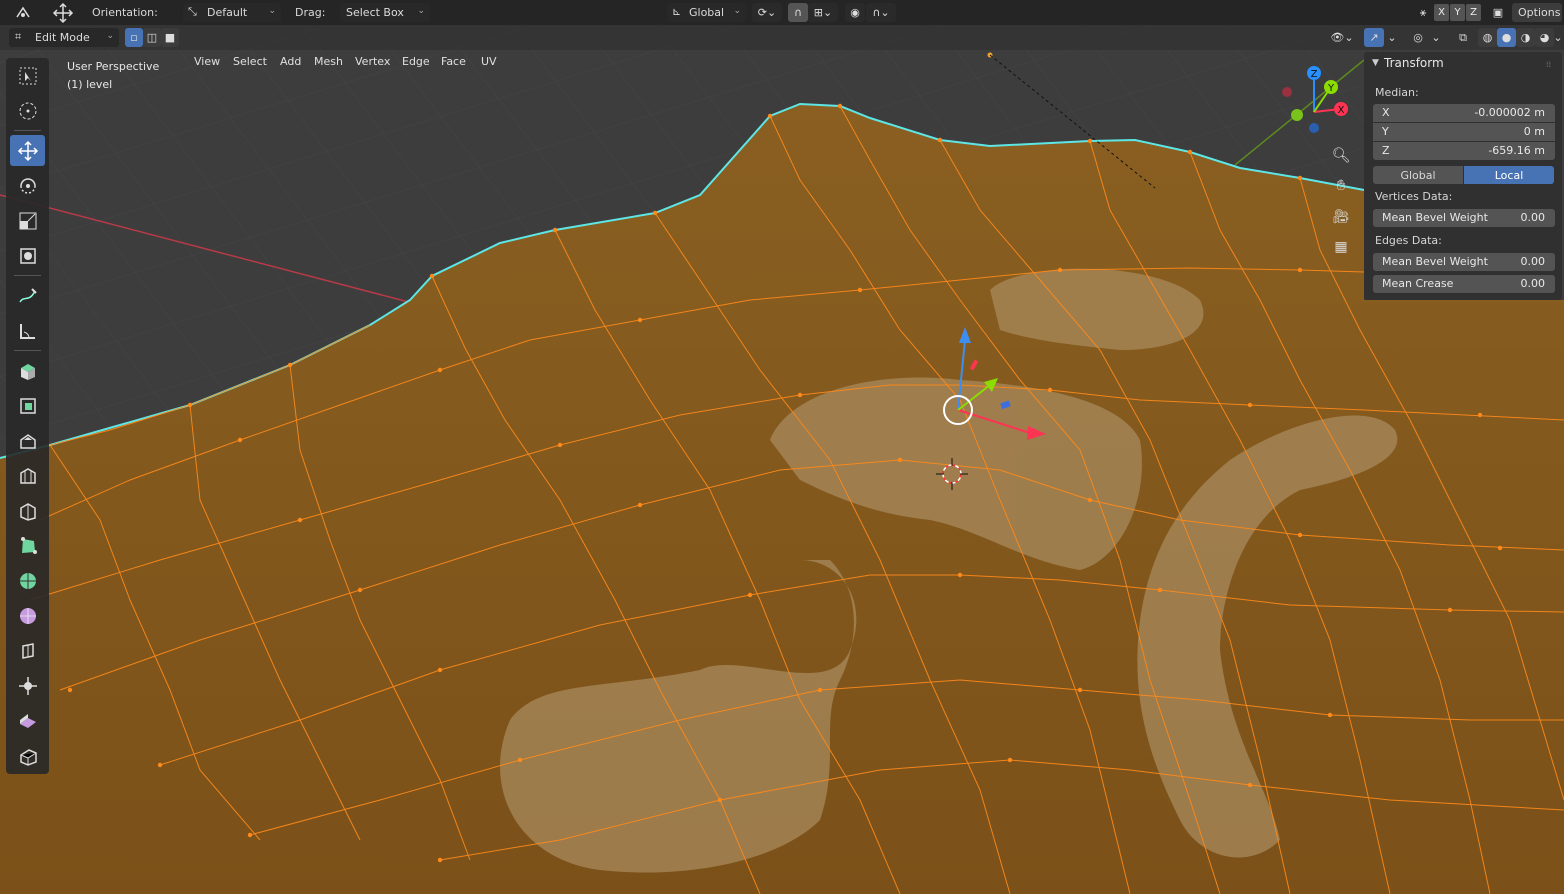  I want to click on navigation-gizmo: Z X Y, so click(1319, 100).